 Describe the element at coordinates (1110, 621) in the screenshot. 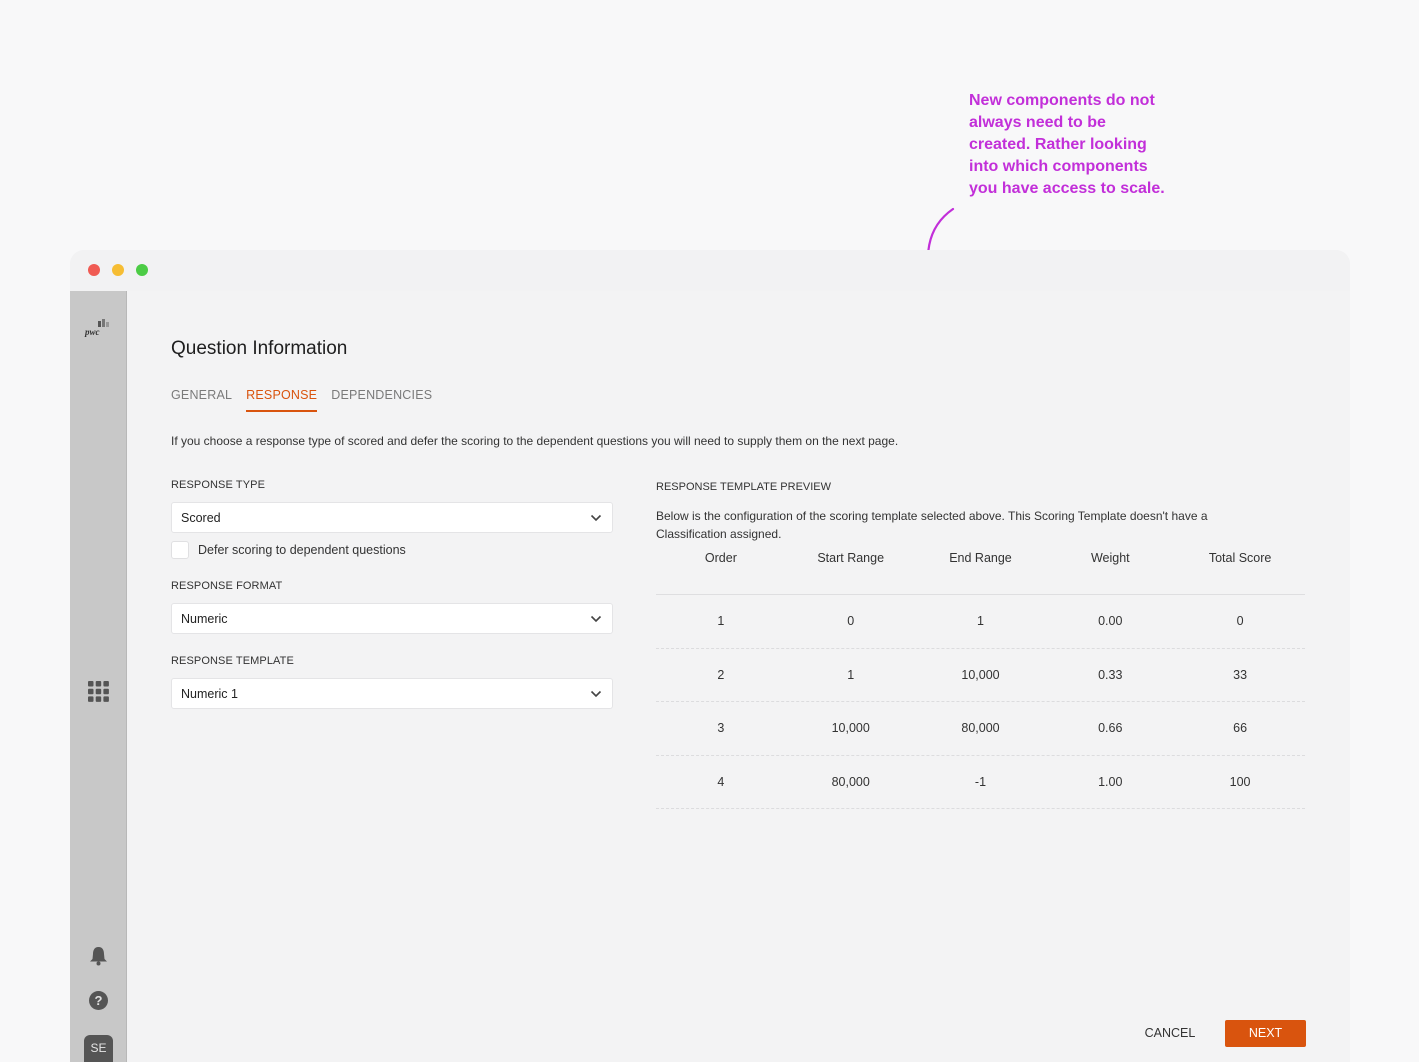

I see `table-cell: 0.00` at that location.